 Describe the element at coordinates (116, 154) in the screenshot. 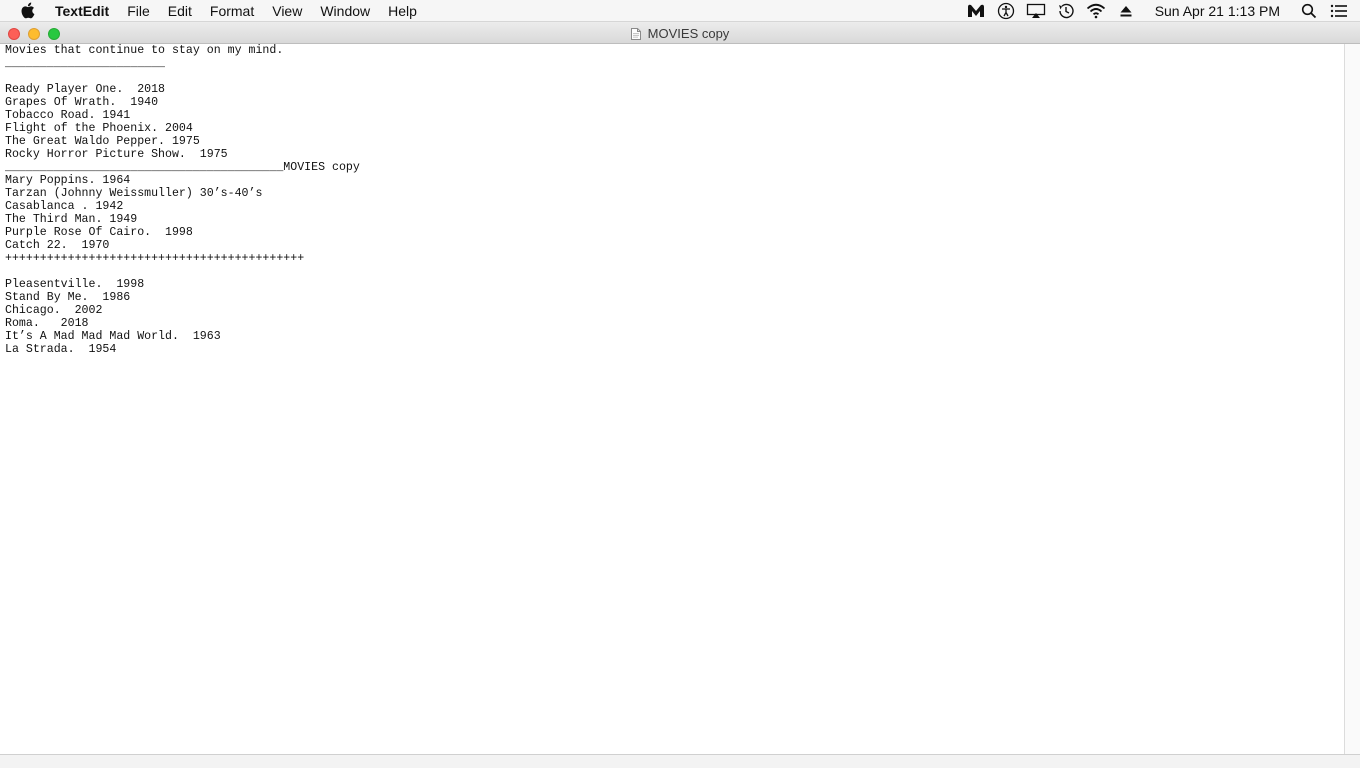

I see `document-line: Rocky Horror Picture Show. 1975` at that location.